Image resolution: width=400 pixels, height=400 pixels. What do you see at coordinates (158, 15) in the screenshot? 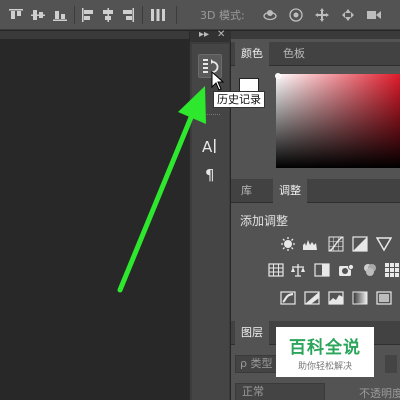
I see `distribute-icon` at bounding box center [158, 15].